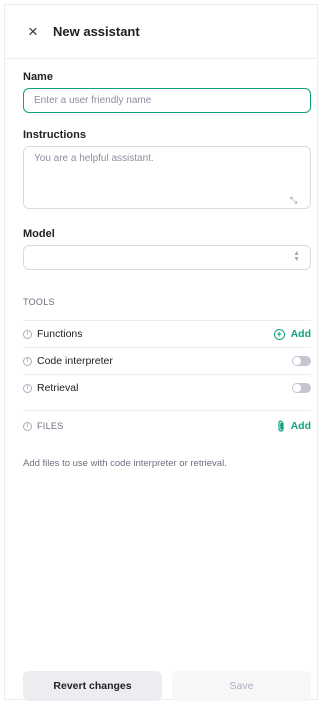 Image resolution: width=322 pixels, height=704 pixels. What do you see at coordinates (281, 426) in the screenshot?
I see `paperclip-icon` at bounding box center [281, 426].